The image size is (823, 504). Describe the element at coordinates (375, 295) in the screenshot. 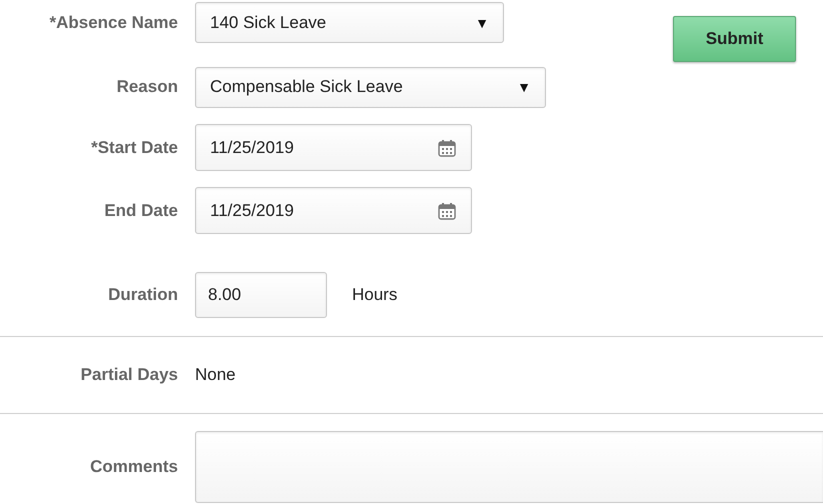

I see `unit-label: Hours` at that location.